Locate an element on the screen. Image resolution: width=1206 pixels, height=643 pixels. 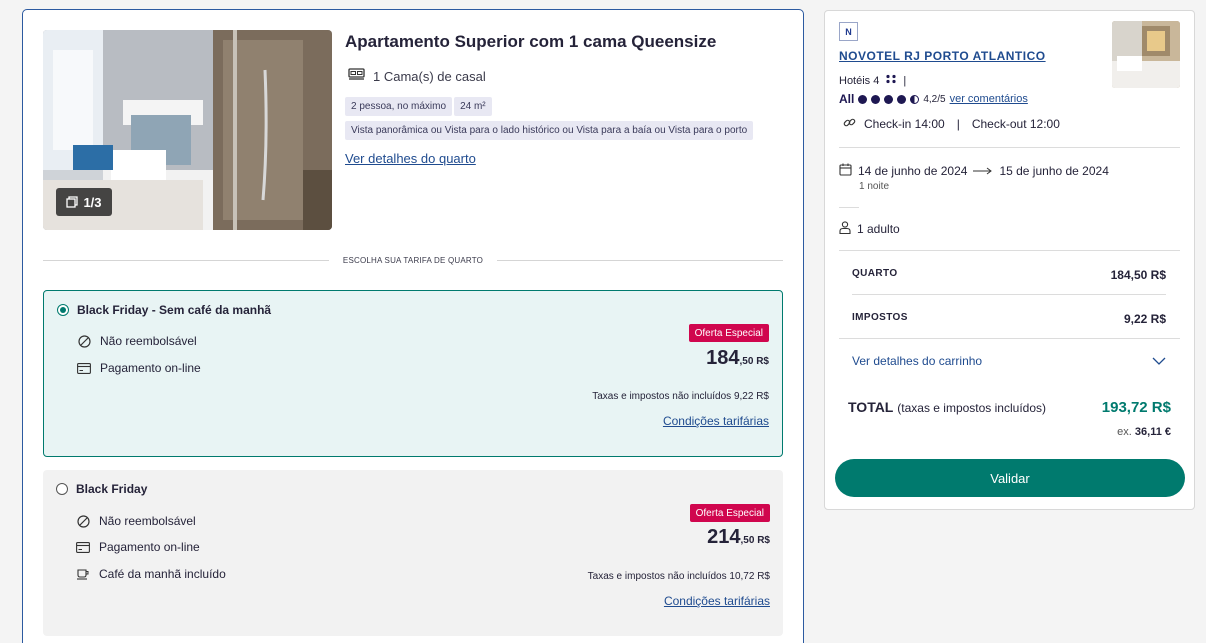
rate-radio-selected is located at coordinates (63, 310).